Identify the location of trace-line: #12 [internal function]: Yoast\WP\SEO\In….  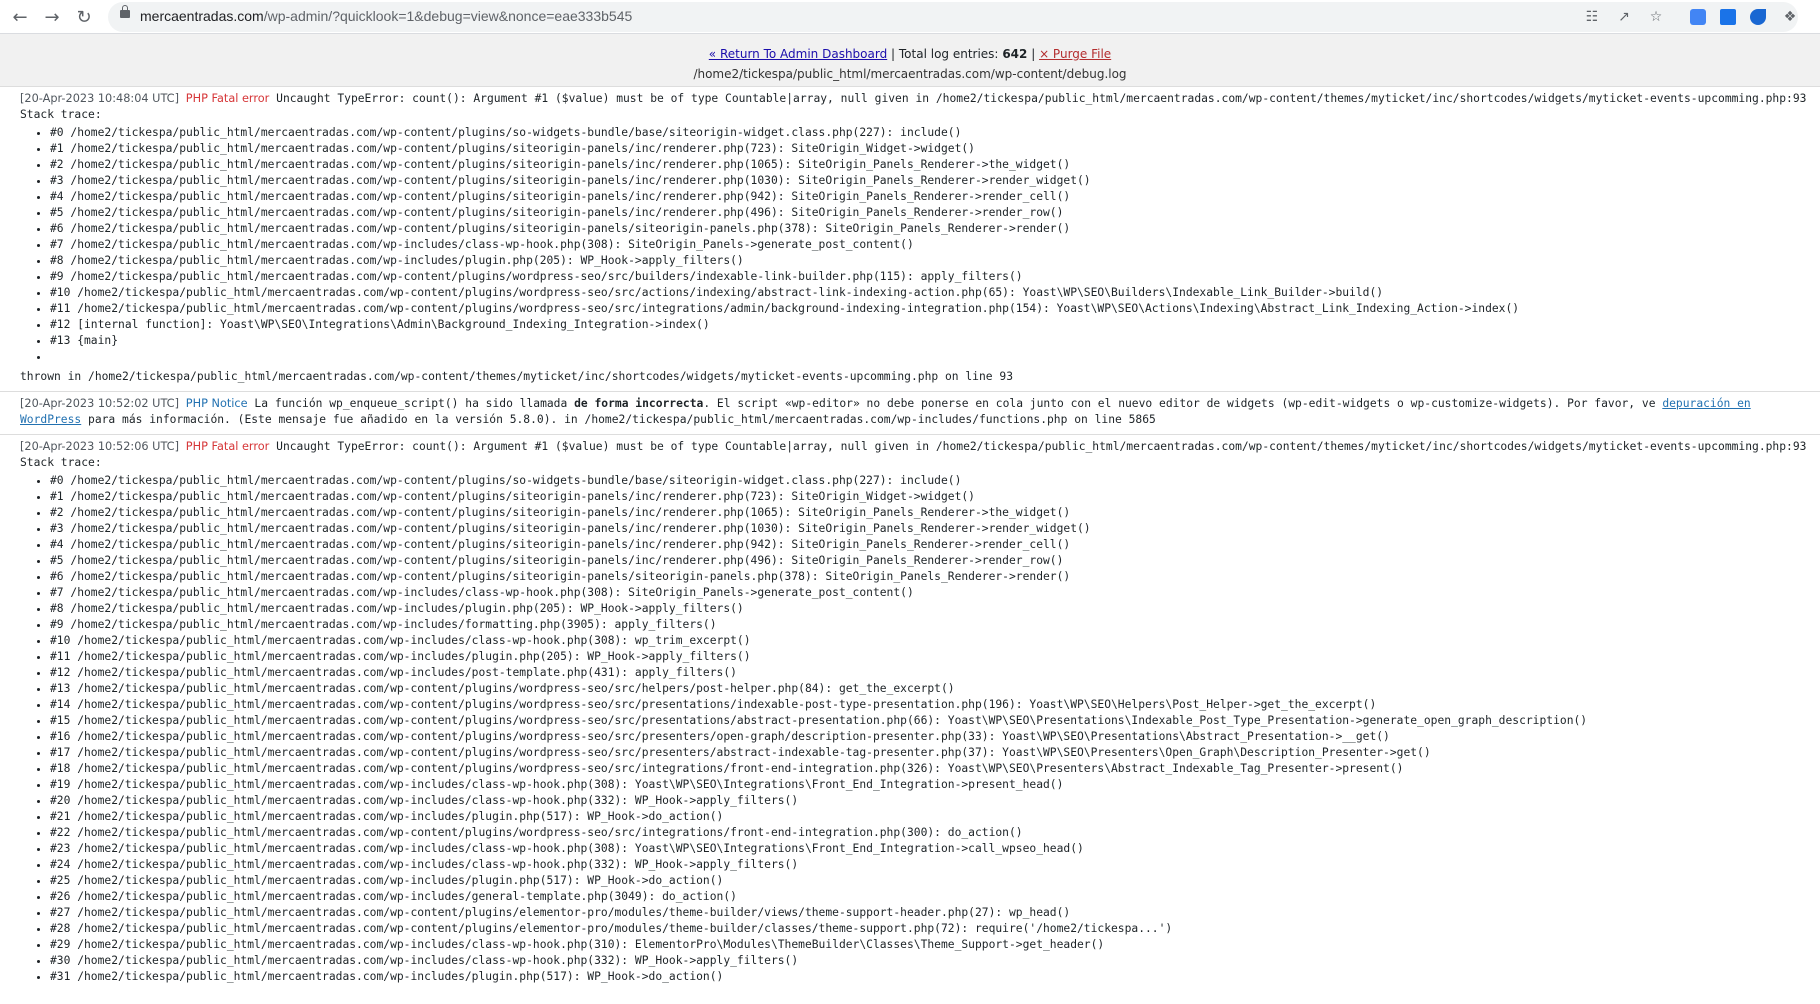
(929, 325).